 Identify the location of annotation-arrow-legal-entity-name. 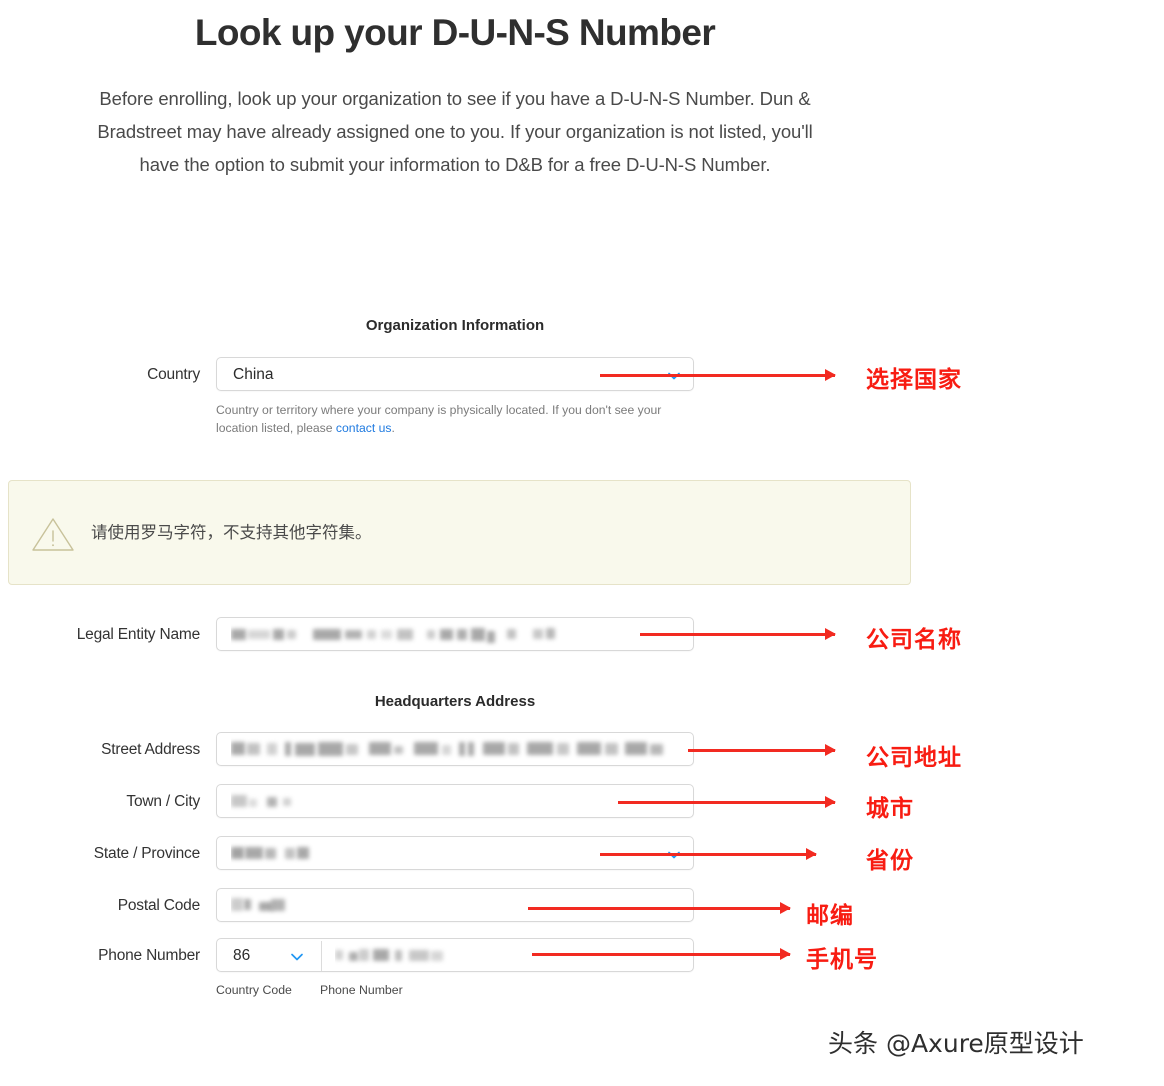
(738, 634).